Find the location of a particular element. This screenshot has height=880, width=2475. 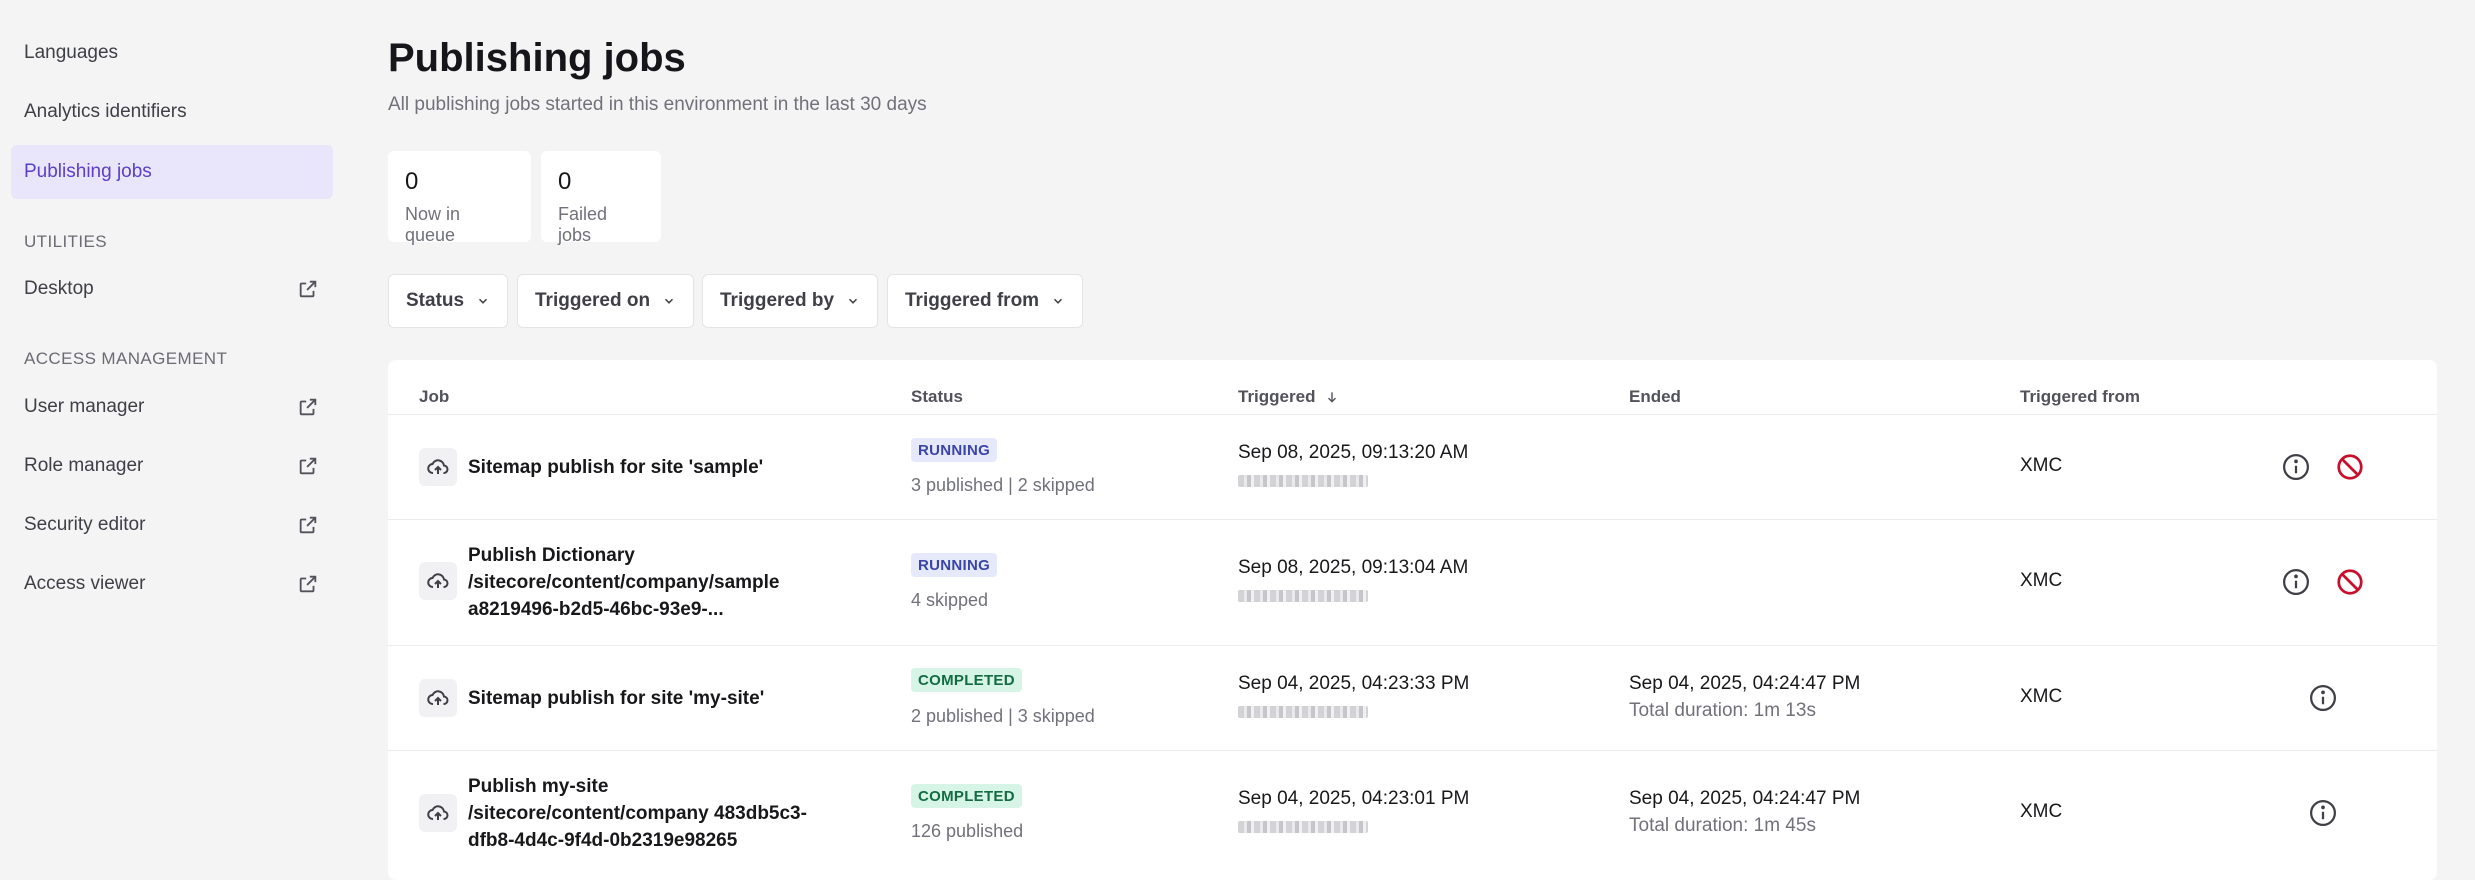

sidebar-item-label: Role manager is located at coordinates (84, 465).